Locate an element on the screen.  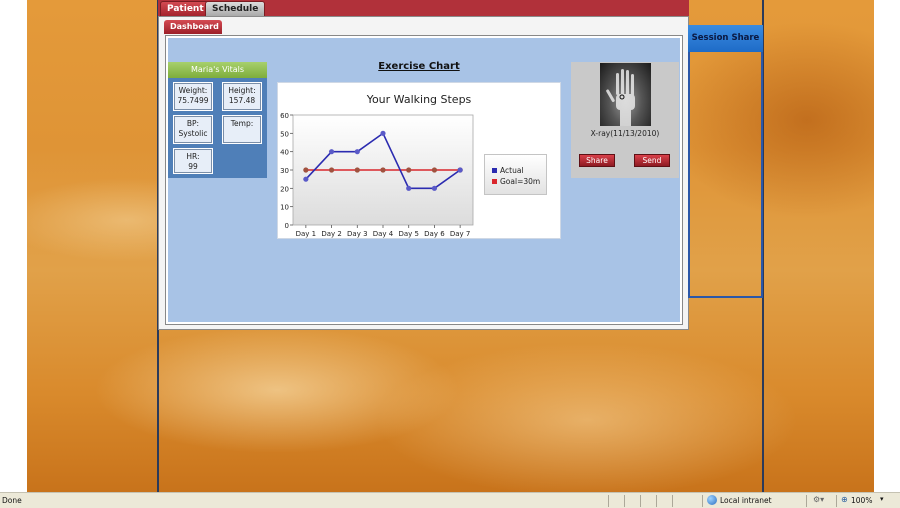
chevron-down-icon: ▾ is located at coordinates (882, 499).